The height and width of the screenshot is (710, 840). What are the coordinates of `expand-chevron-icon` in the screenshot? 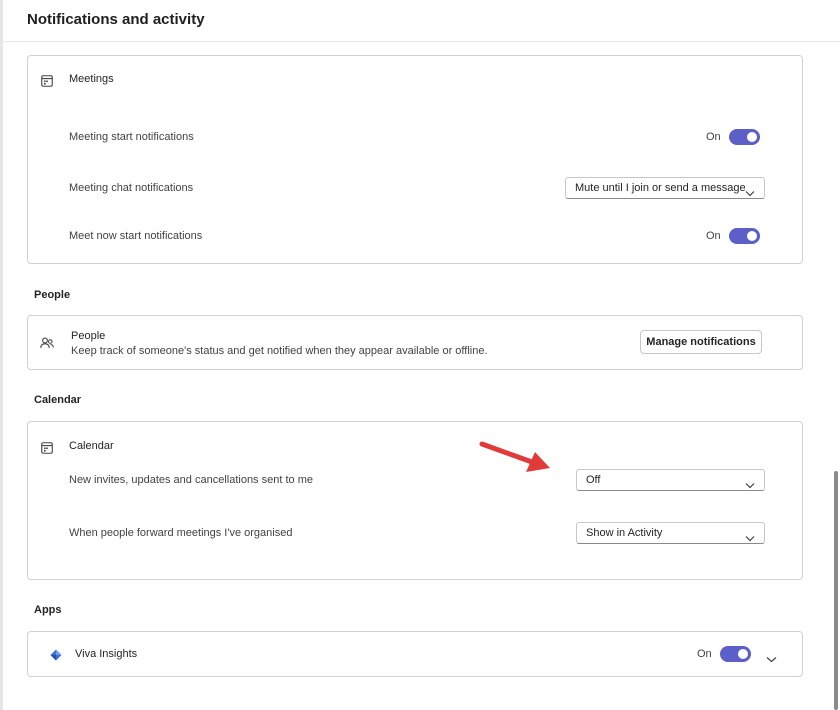 It's located at (771, 659).